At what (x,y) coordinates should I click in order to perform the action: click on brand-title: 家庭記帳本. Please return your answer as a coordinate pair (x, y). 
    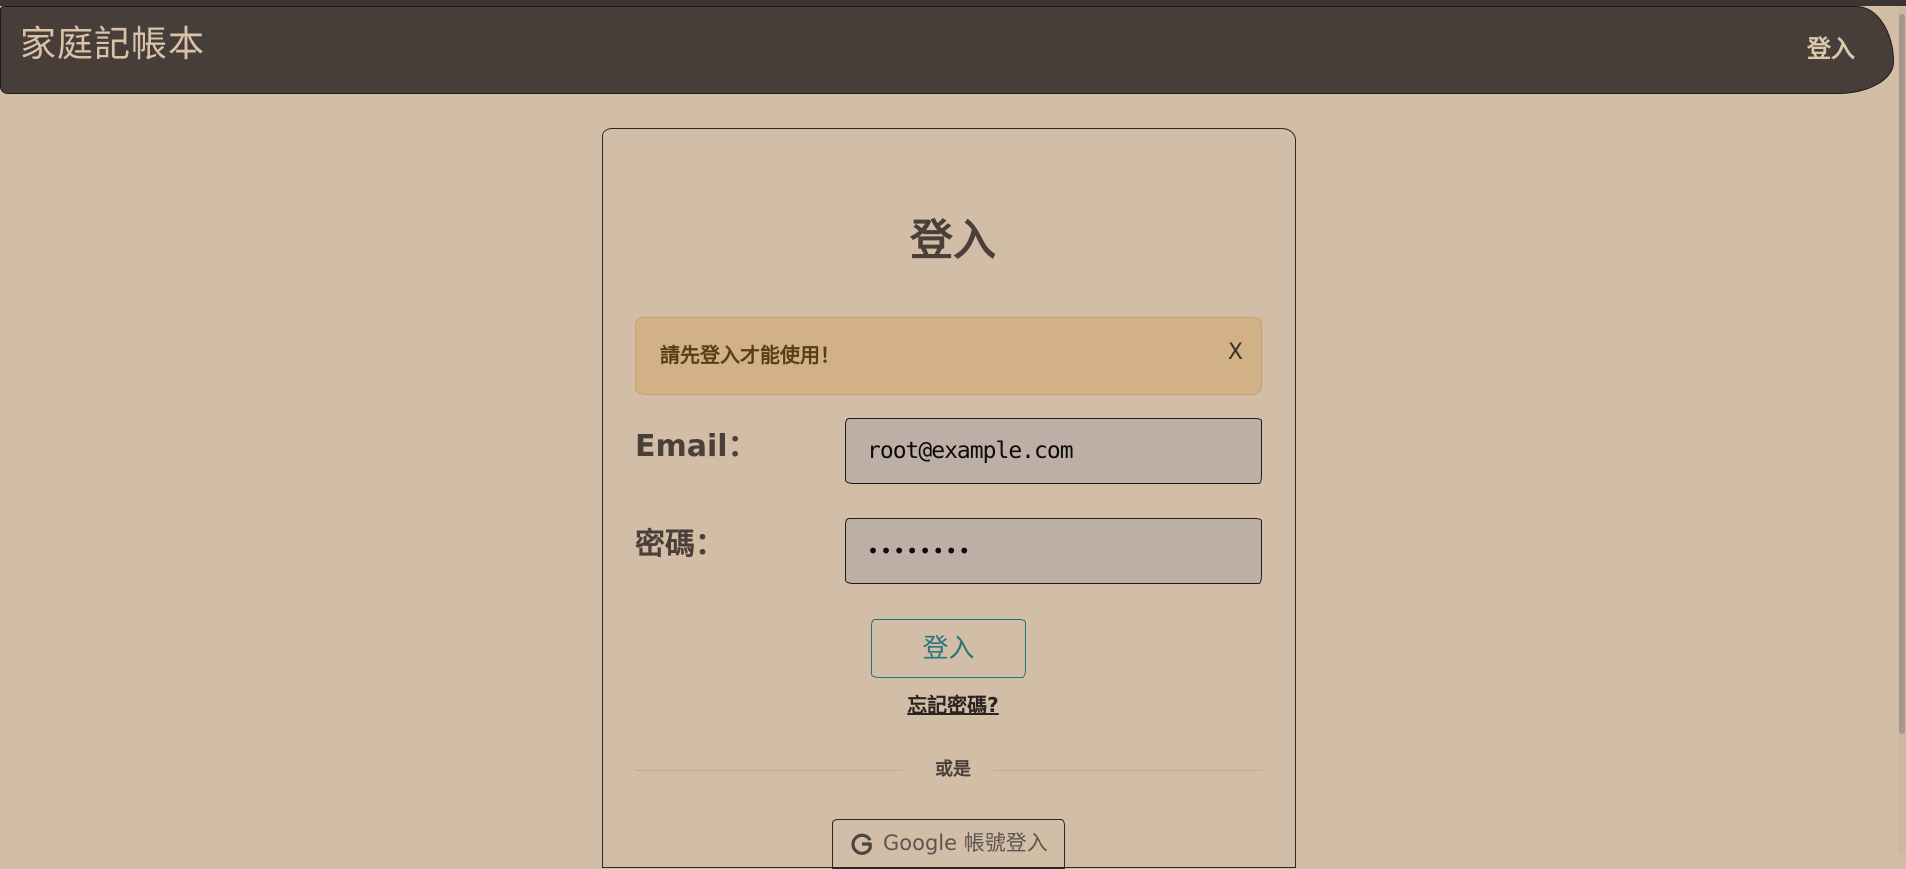
    Looking at the image, I should click on (112, 45).